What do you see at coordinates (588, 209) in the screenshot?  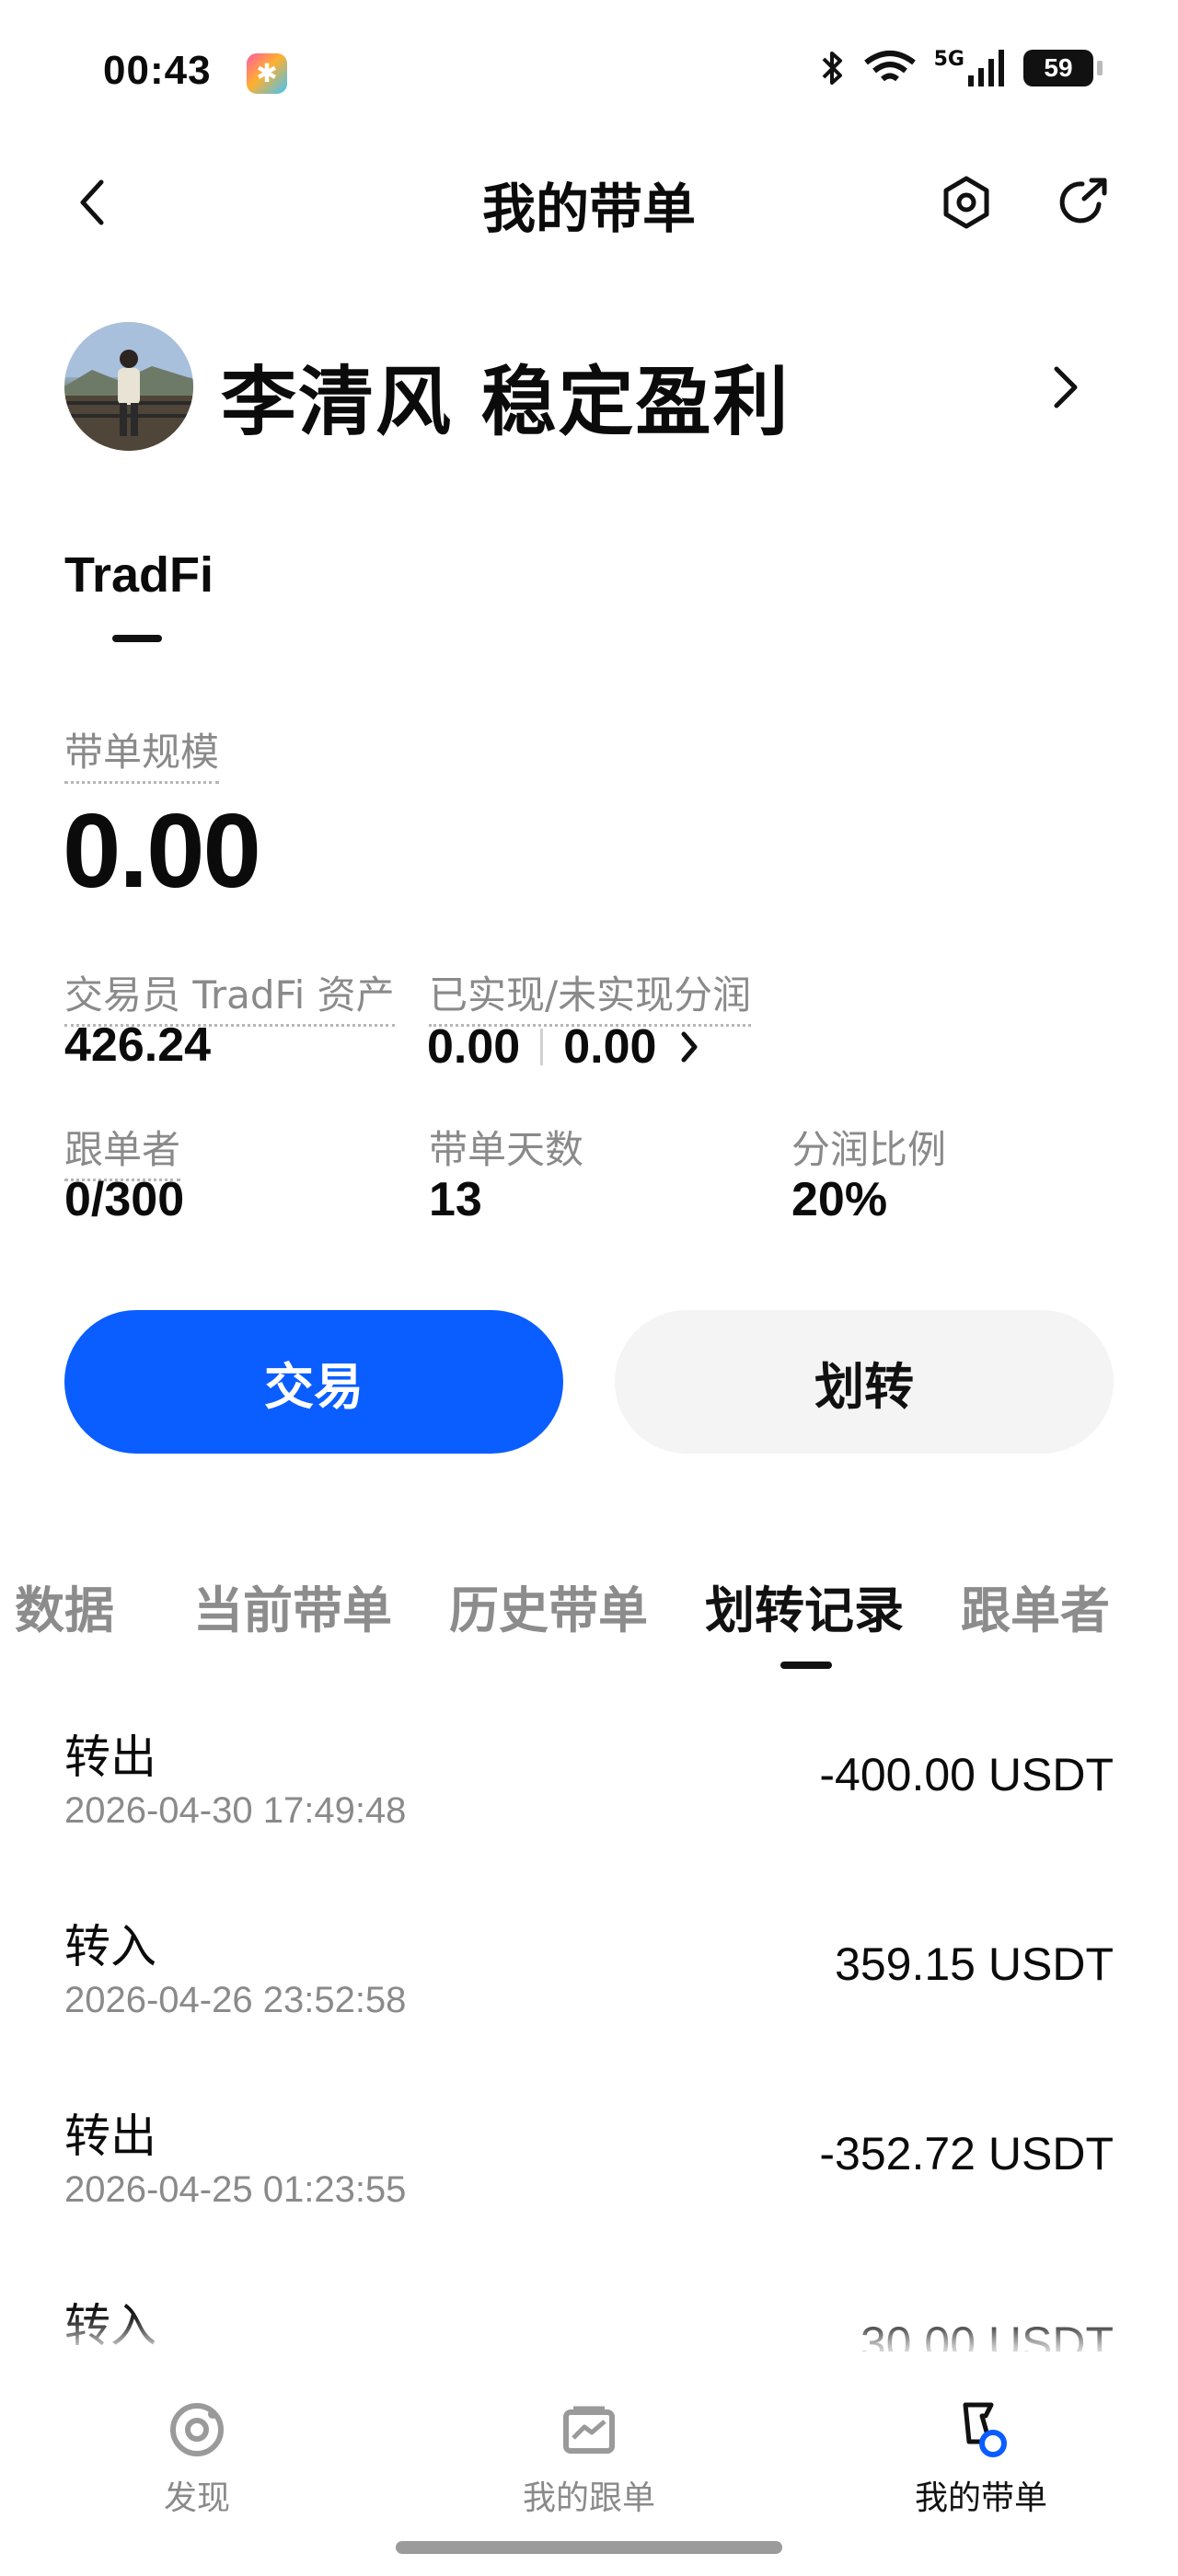 I see `page-title: 我的带单` at bounding box center [588, 209].